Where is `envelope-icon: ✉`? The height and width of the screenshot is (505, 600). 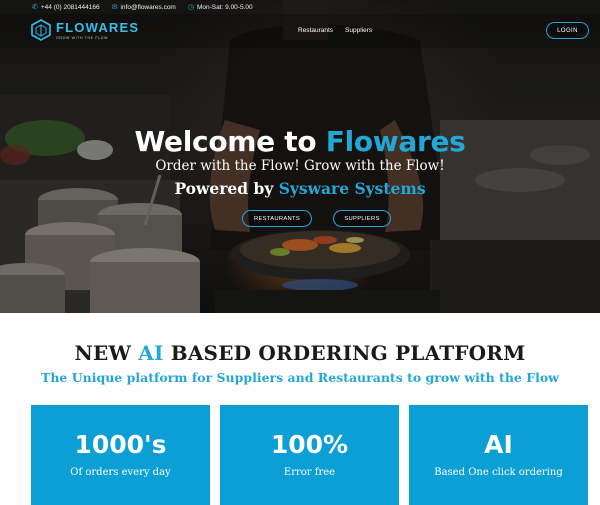 envelope-icon: ✉ is located at coordinates (114, 7).